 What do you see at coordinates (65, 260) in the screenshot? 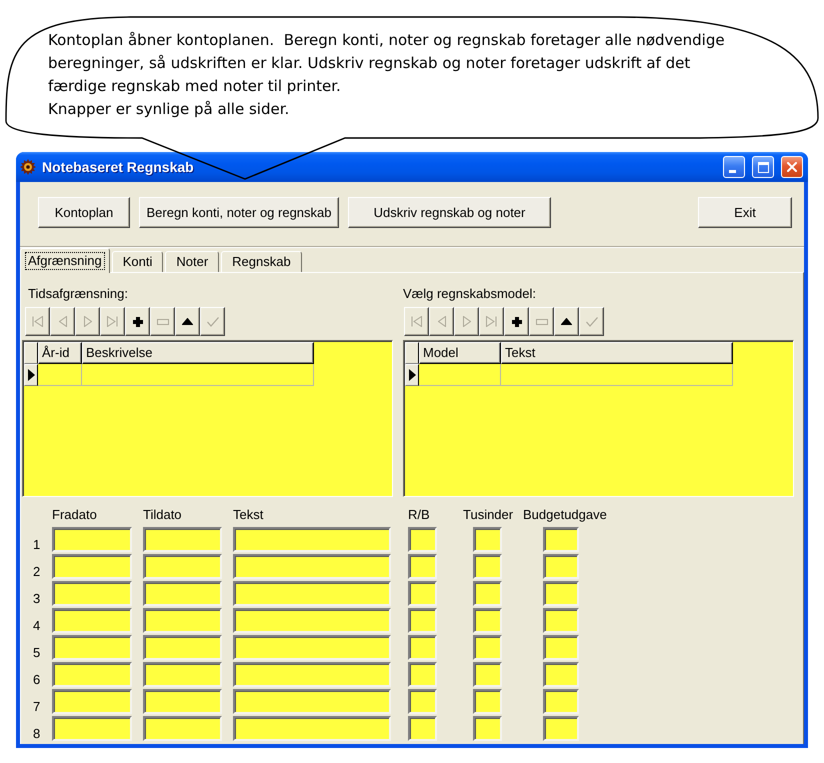
I see `tab: Afgrænsning` at bounding box center [65, 260].